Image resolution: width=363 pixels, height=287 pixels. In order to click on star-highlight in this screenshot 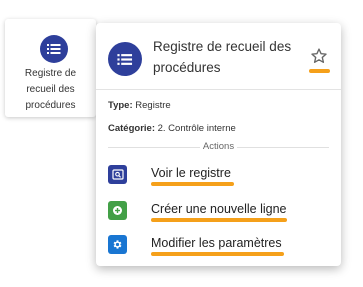, I will do `click(319, 71)`.